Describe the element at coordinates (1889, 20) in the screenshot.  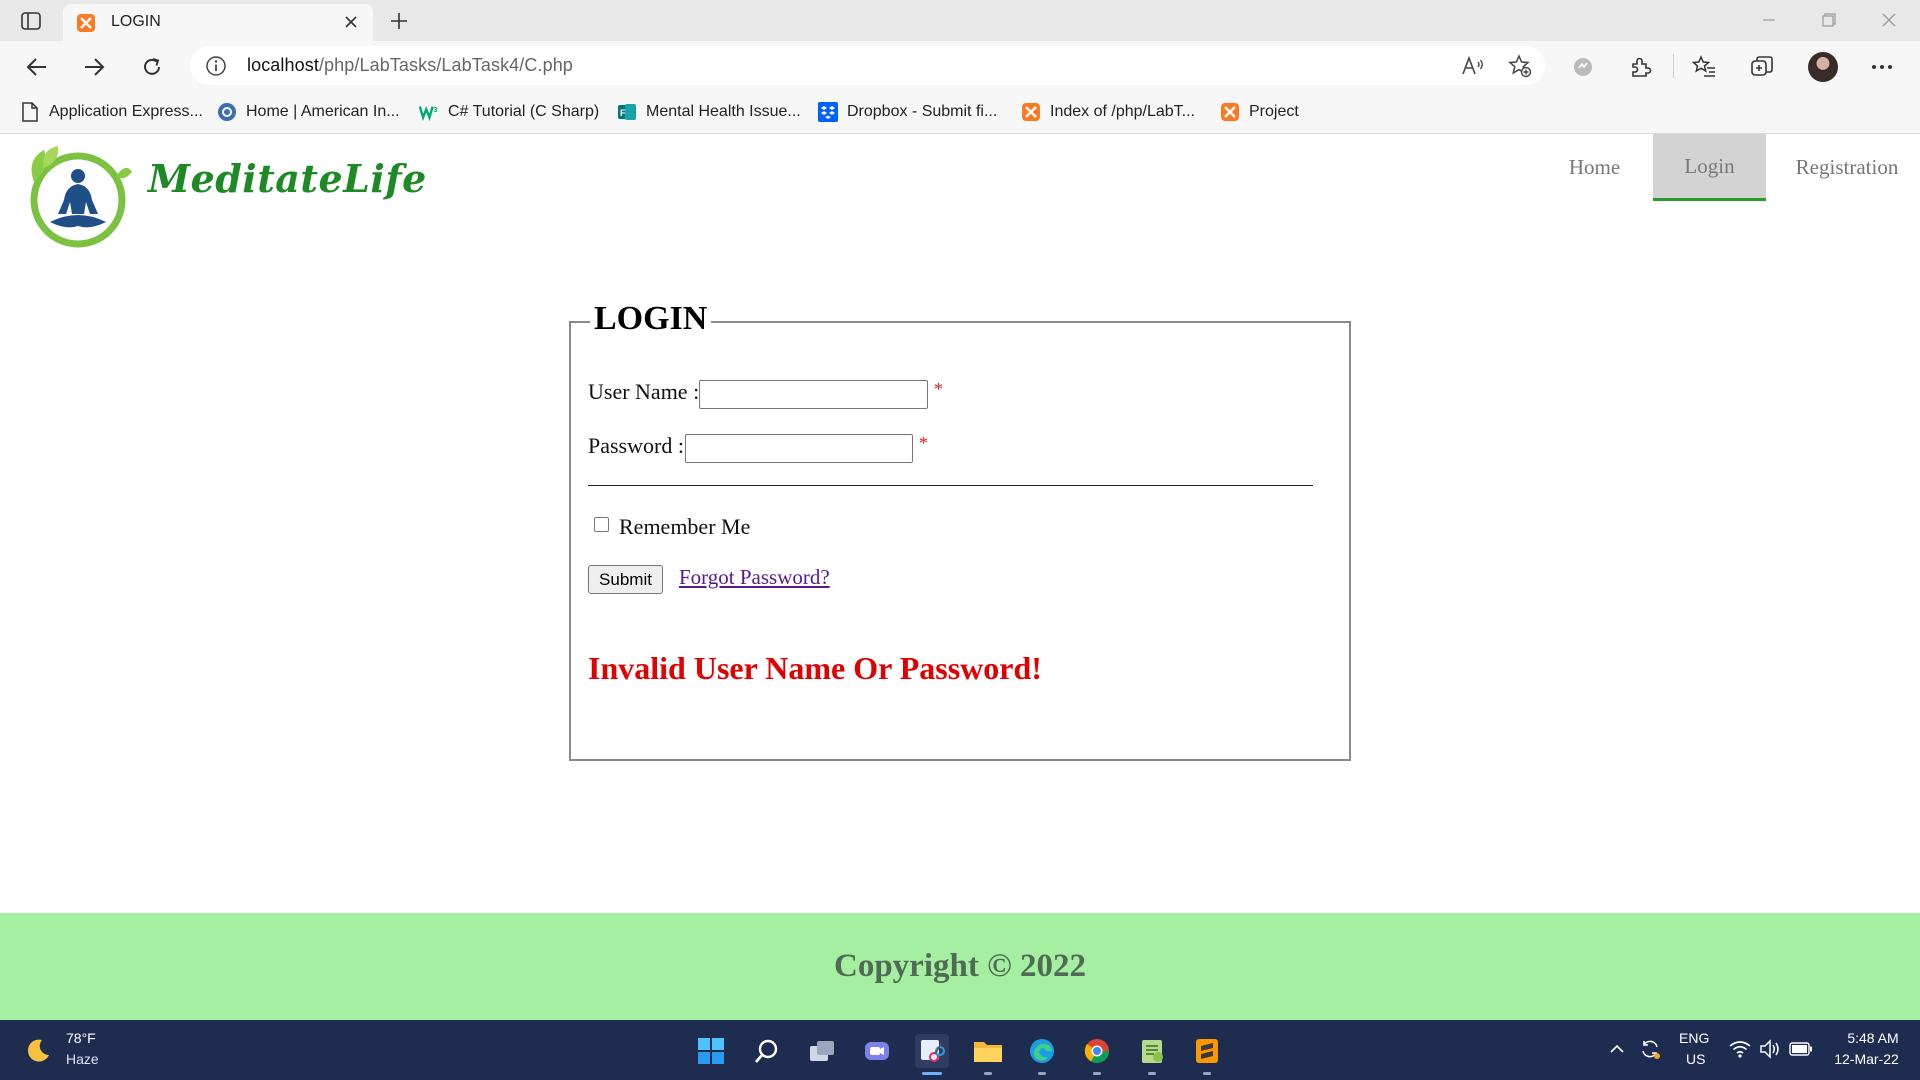
I see `close-window-icon` at that location.